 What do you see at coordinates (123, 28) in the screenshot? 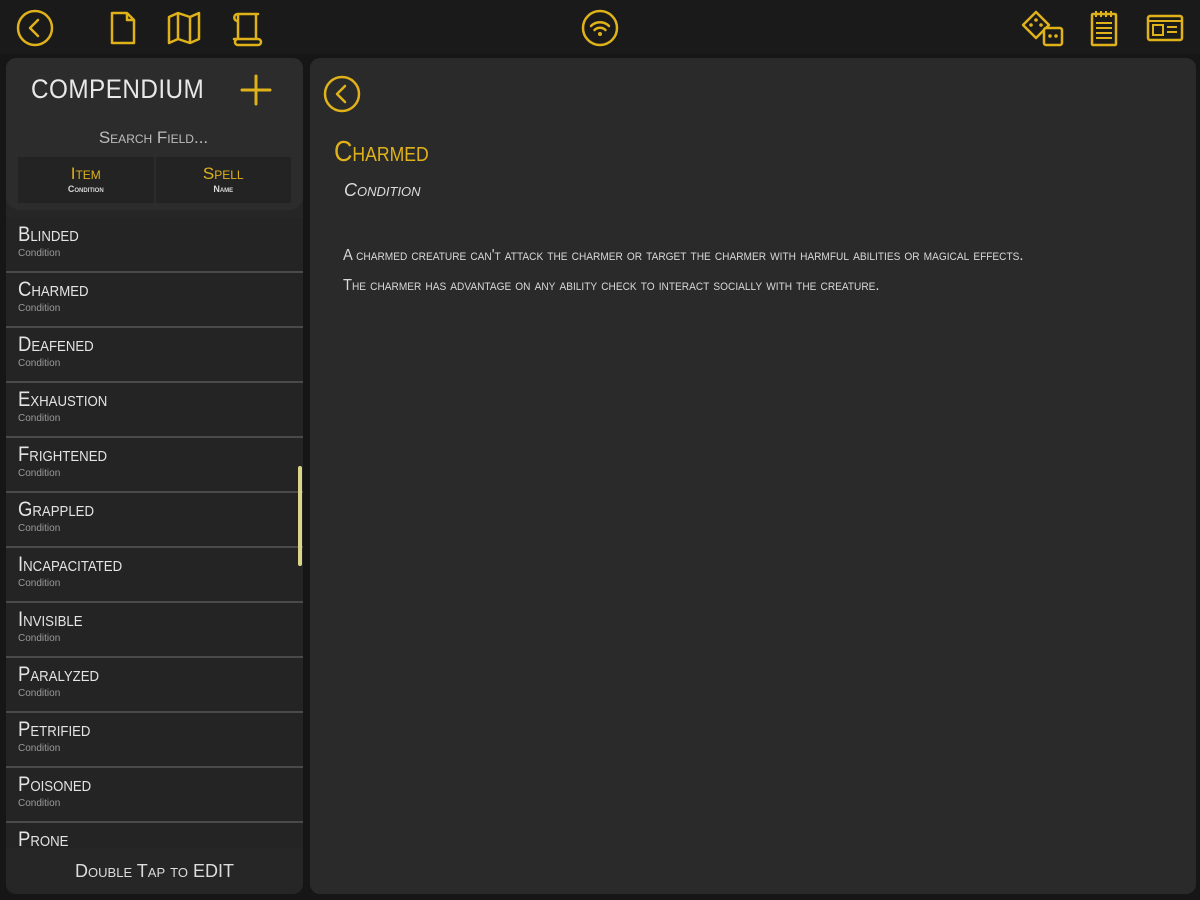
I see `document-icon` at bounding box center [123, 28].